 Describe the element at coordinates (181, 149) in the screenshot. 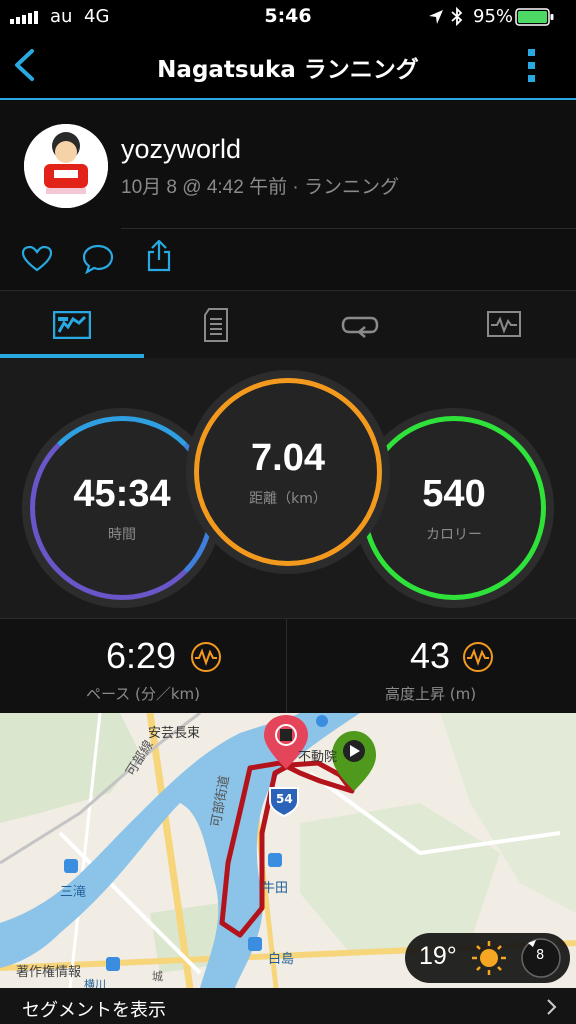

I see `username: yozyworld` at that location.